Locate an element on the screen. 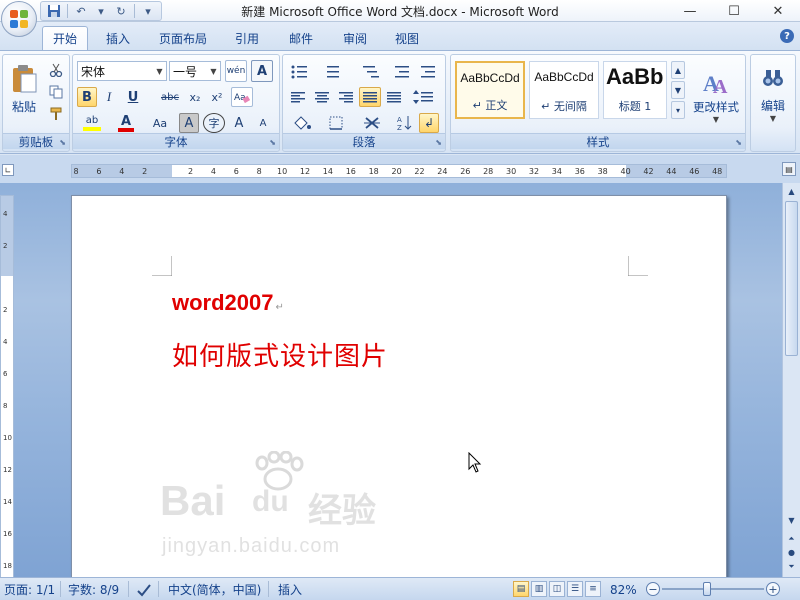 The width and height of the screenshot is (800, 600). vertical-scrollbar: ▲ ▼ ⏶ ● ⏷ is located at coordinates (791, 380).